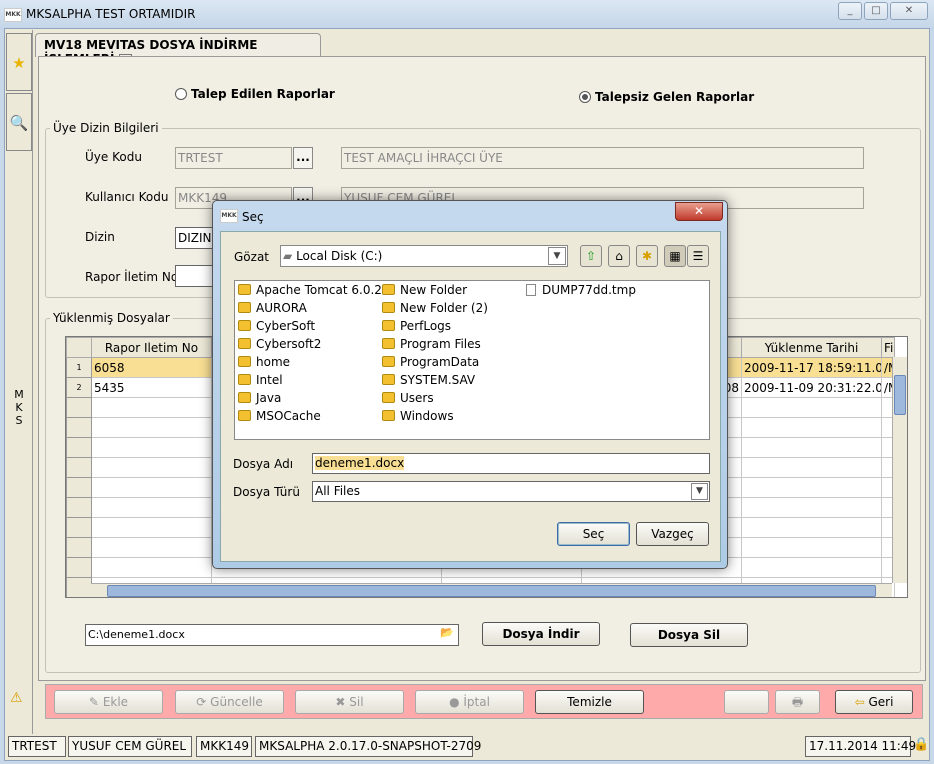  I want to click on file-path-value: C:\deneme1.docx, so click(136, 634).